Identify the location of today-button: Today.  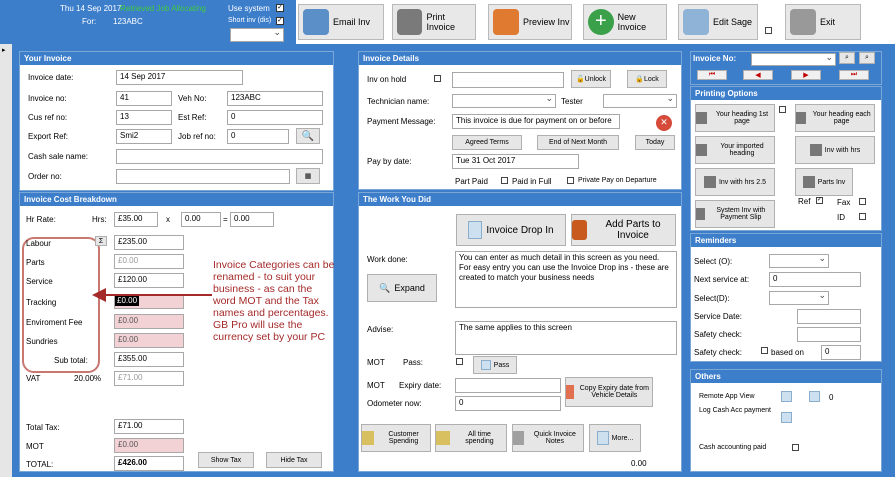
(655, 142).